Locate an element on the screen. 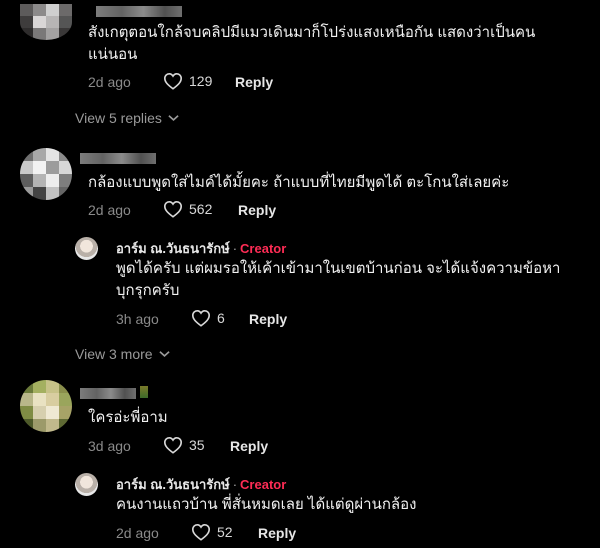  like-button: 562 is located at coordinates (187, 209).